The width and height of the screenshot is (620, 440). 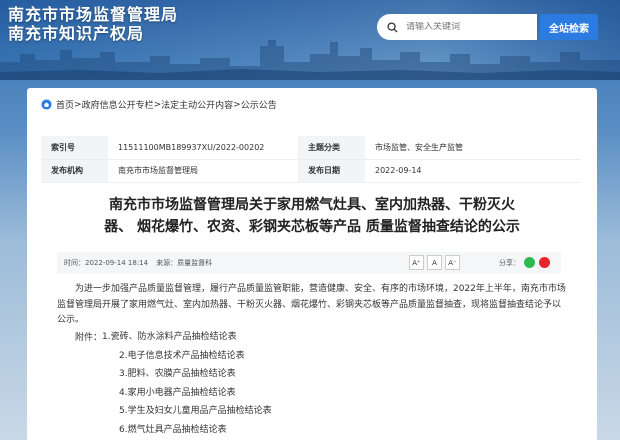 I want to click on share-label: 分享：, so click(x=509, y=262).